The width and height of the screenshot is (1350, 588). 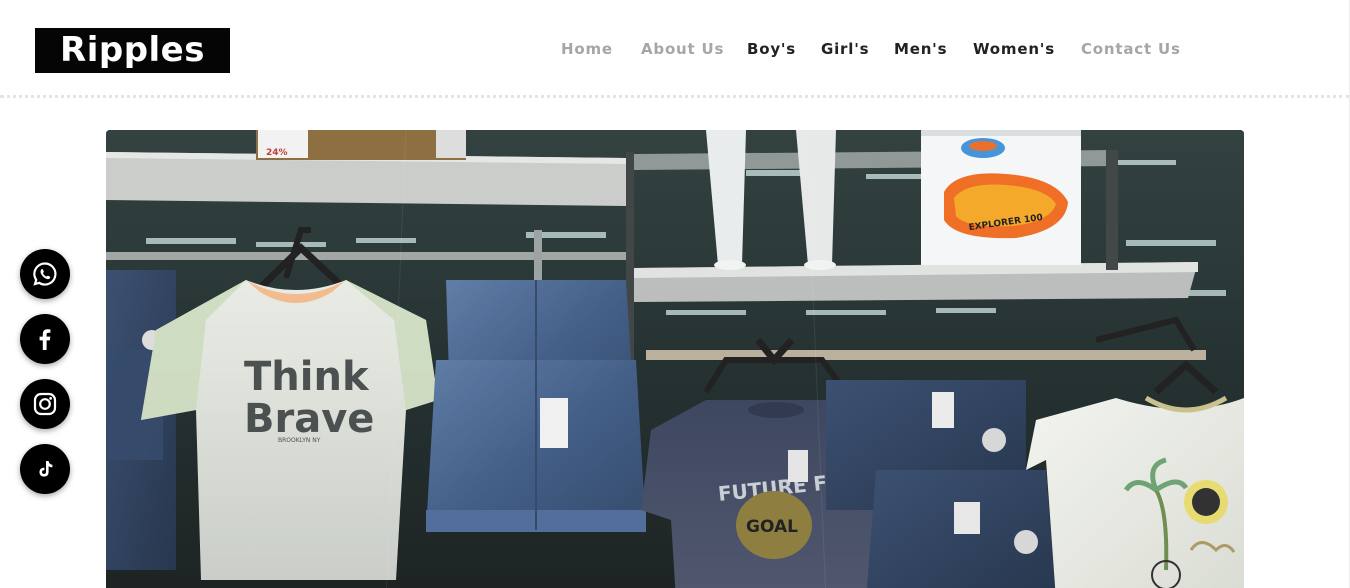 I want to click on header-divider, so click(x=675, y=96).